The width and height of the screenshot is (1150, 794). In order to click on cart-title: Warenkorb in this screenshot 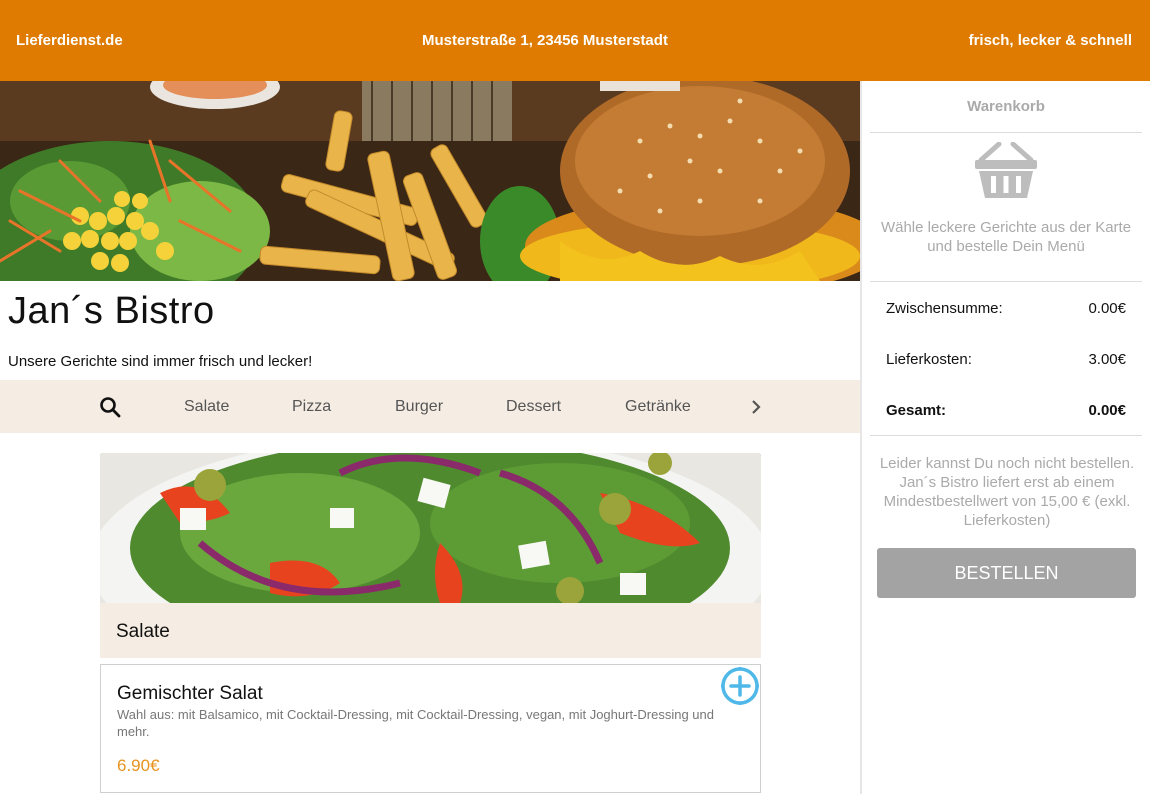, I will do `click(1006, 106)`.